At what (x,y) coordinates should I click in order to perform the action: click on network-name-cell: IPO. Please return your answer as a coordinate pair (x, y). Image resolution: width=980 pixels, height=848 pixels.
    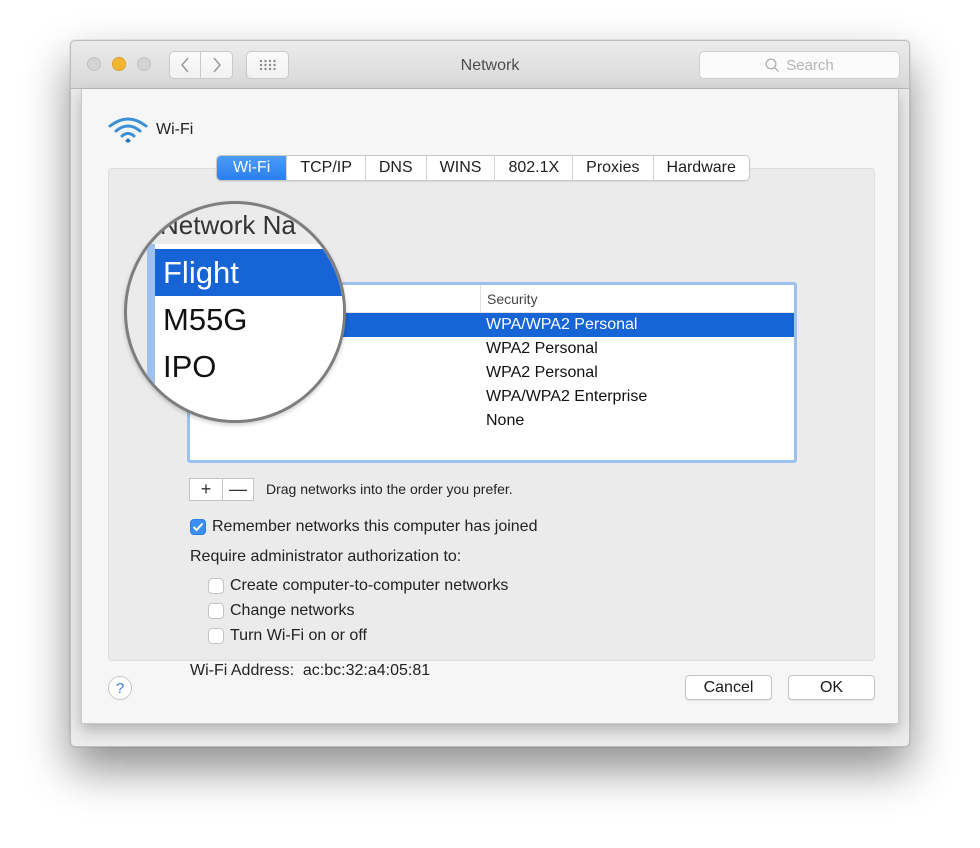
    Looking at the image, I should click on (190, 366).